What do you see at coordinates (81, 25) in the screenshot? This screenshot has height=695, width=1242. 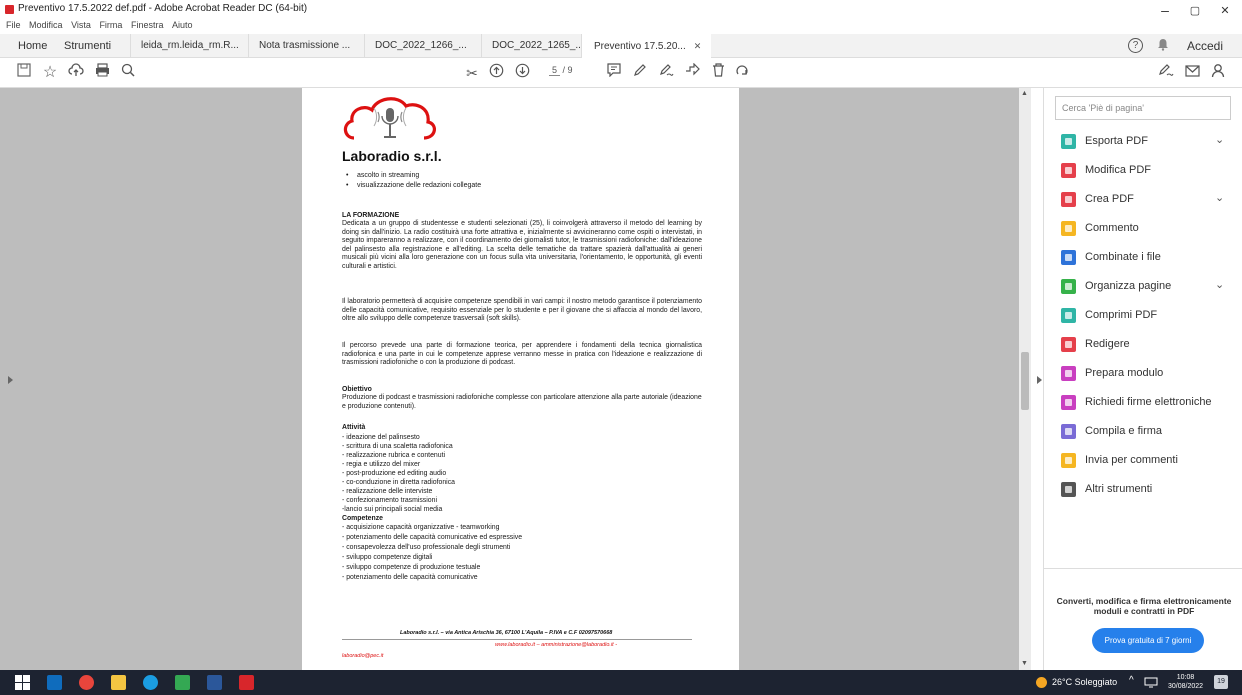 I see `menu-vista: Vista` at bounding box center [81, 25].